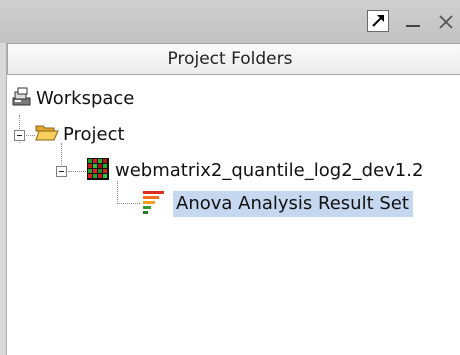 The width and height of the screenshot is (460, 355). I want to click on float-arrow-icon, so click(378, 21).